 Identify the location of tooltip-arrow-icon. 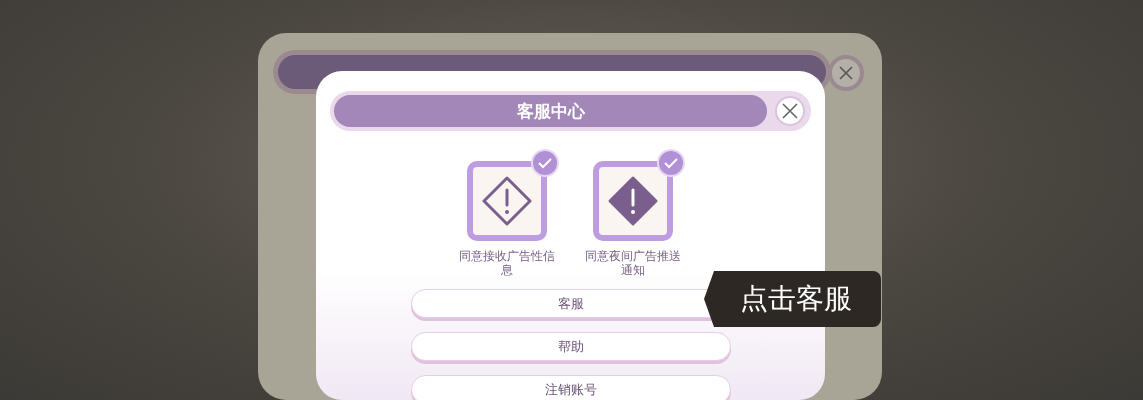
(713, 299).